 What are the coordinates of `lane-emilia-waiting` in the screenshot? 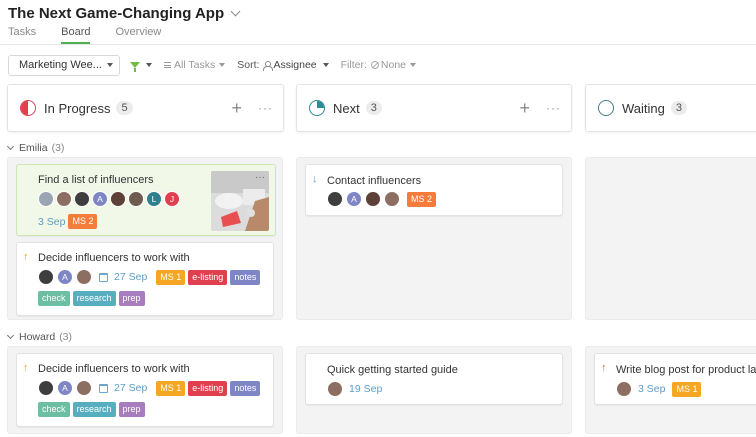 It's located at (670, 238).